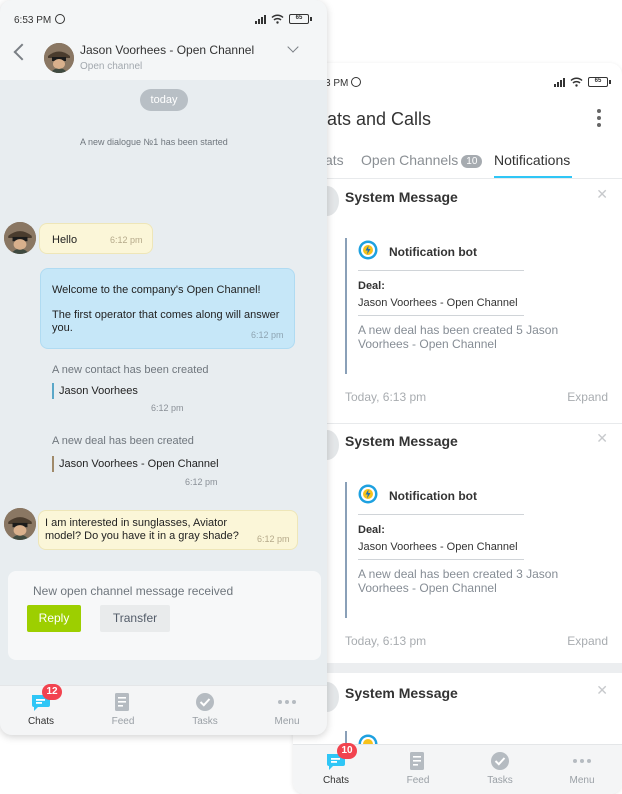  What do you see at coordinates (457, 81) in the screenshot?
I see `status-bar: 3 PM 65` at bounding box center [457, 81].